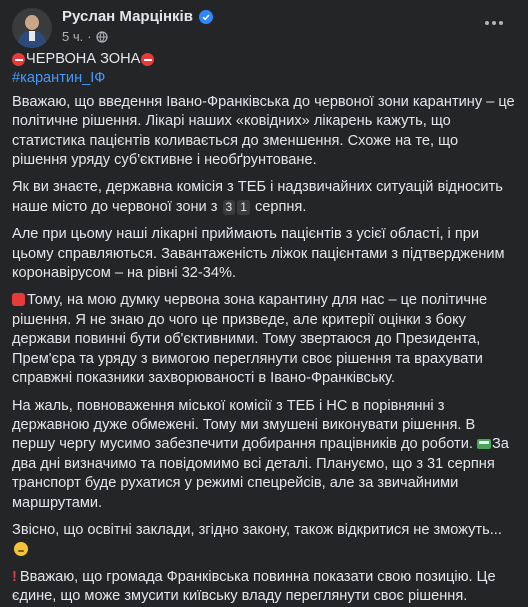  I want to click on digit-1-emoji: 1, so click(243, 207).